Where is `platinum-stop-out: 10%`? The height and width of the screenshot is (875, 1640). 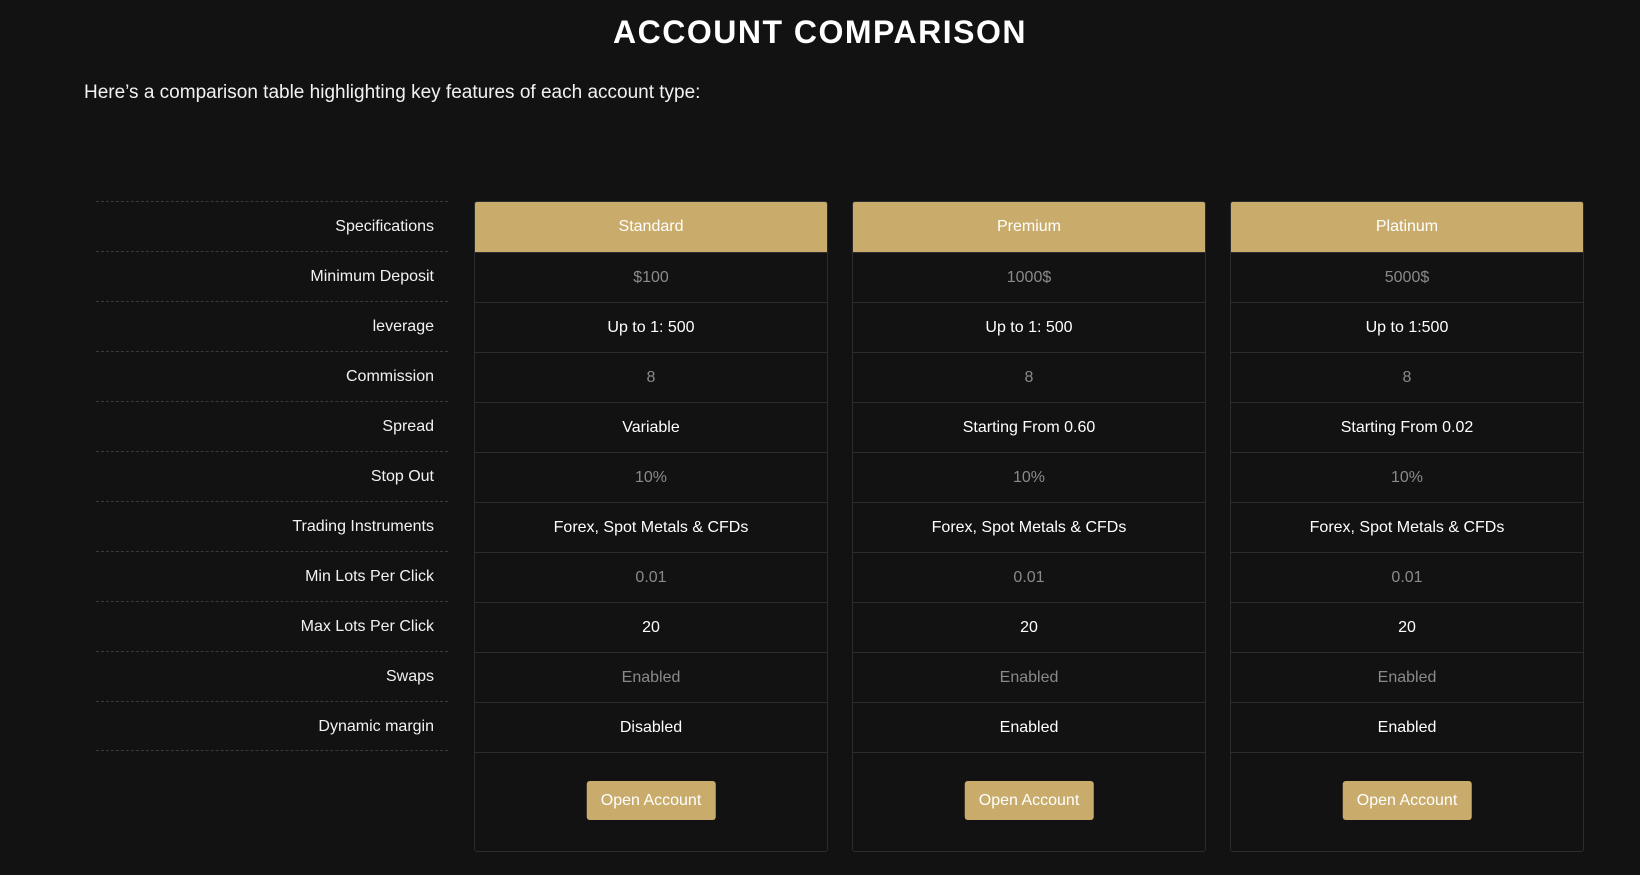 platinum-stop-out: 10% is located at coordinates (1407, 477).